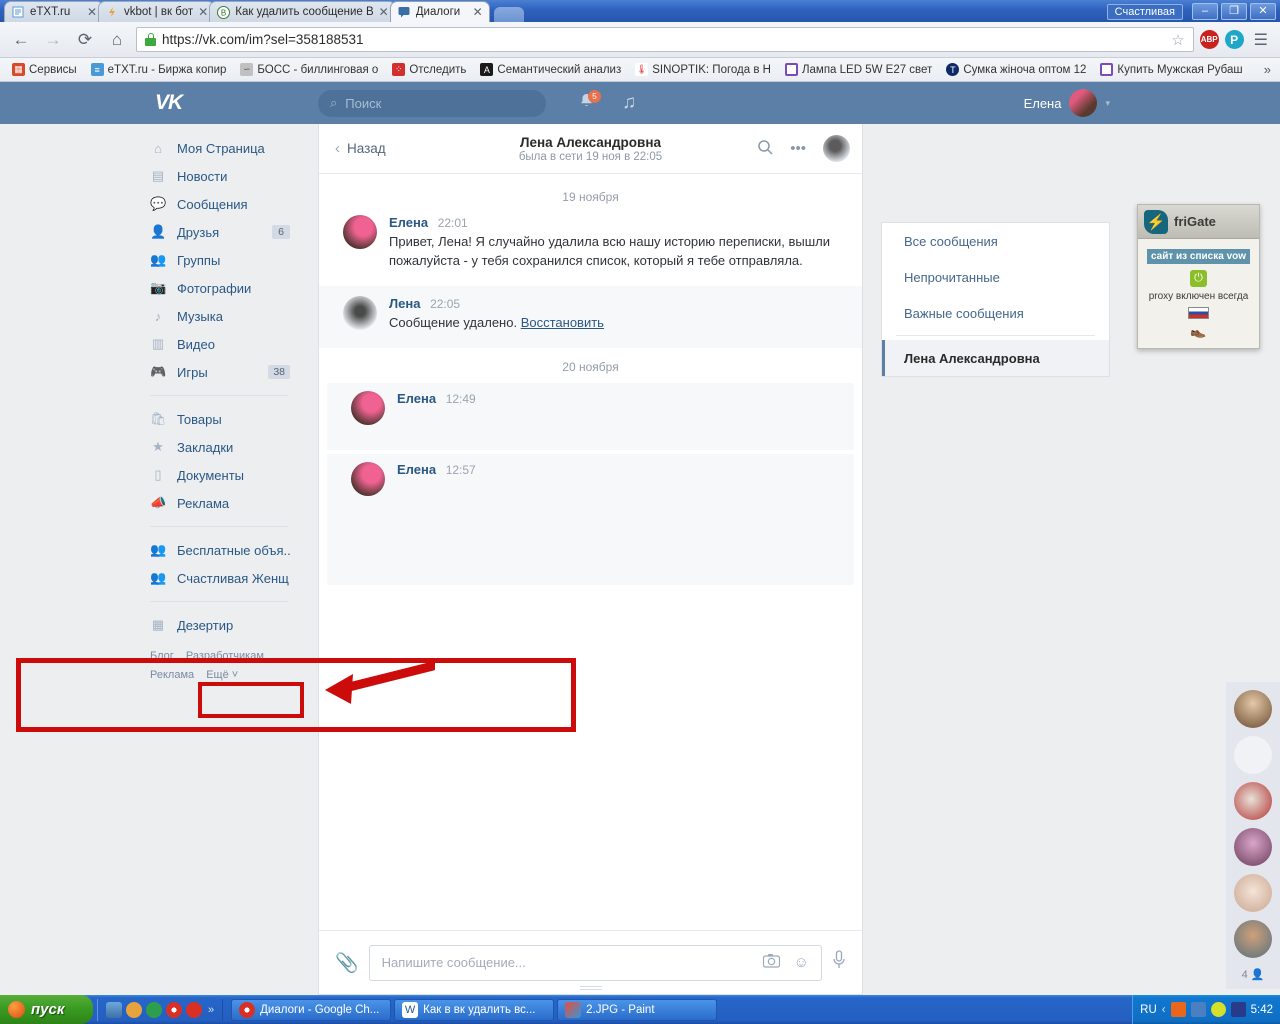 The height and width of the screenshot is (1024, 1280). I want to click on contact-avatar, so click(836, 148).